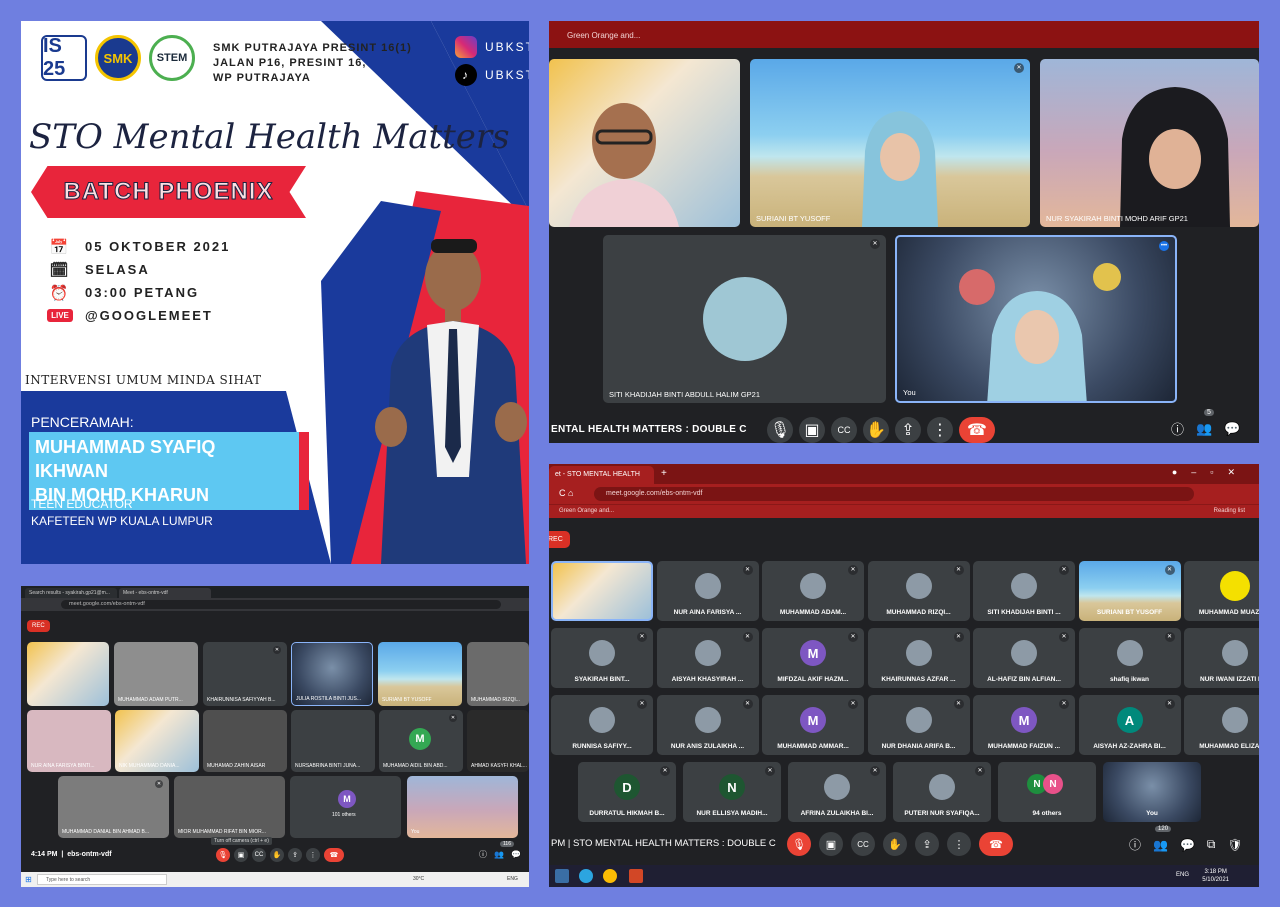 This screenshot has height=907, width=1280. What do you see at coordinates (1024, 725) in the screenshot?
I see `participant-tile: M MUHAMMAD FAIZUN ... ✕` at bounding box center [1024, 725].